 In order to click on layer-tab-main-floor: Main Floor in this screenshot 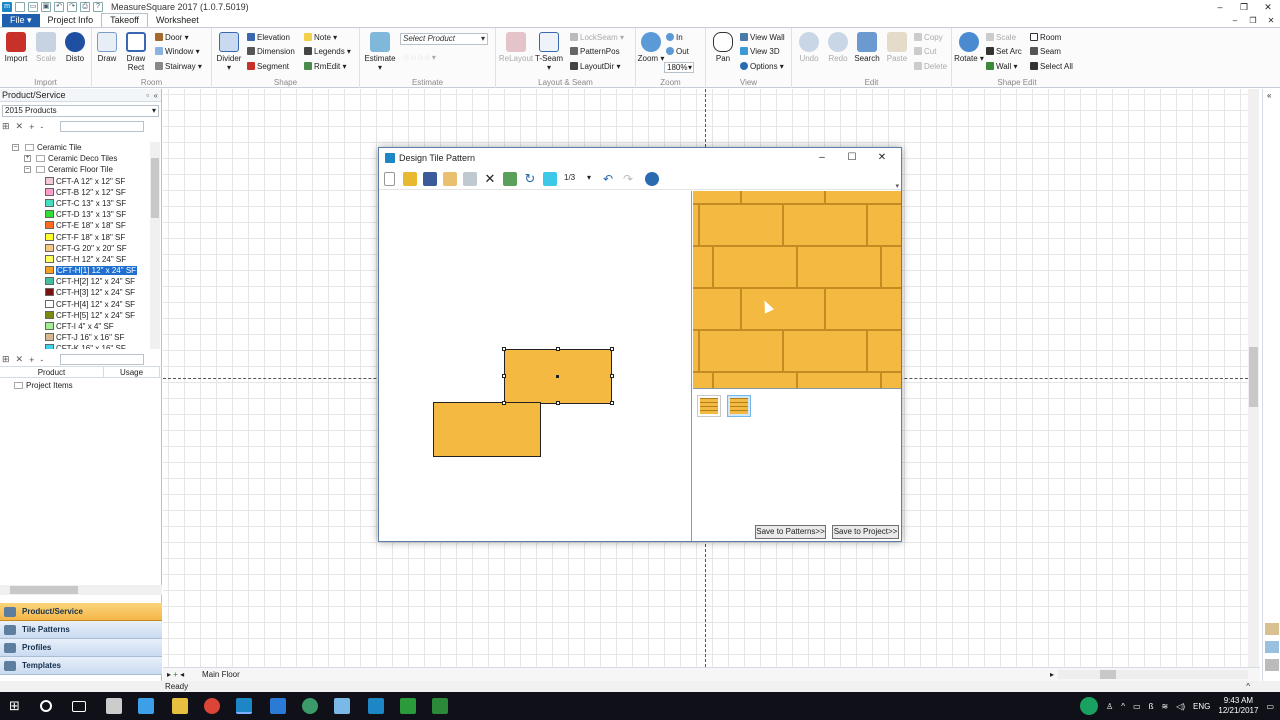, I will do `click(221, 674)`.